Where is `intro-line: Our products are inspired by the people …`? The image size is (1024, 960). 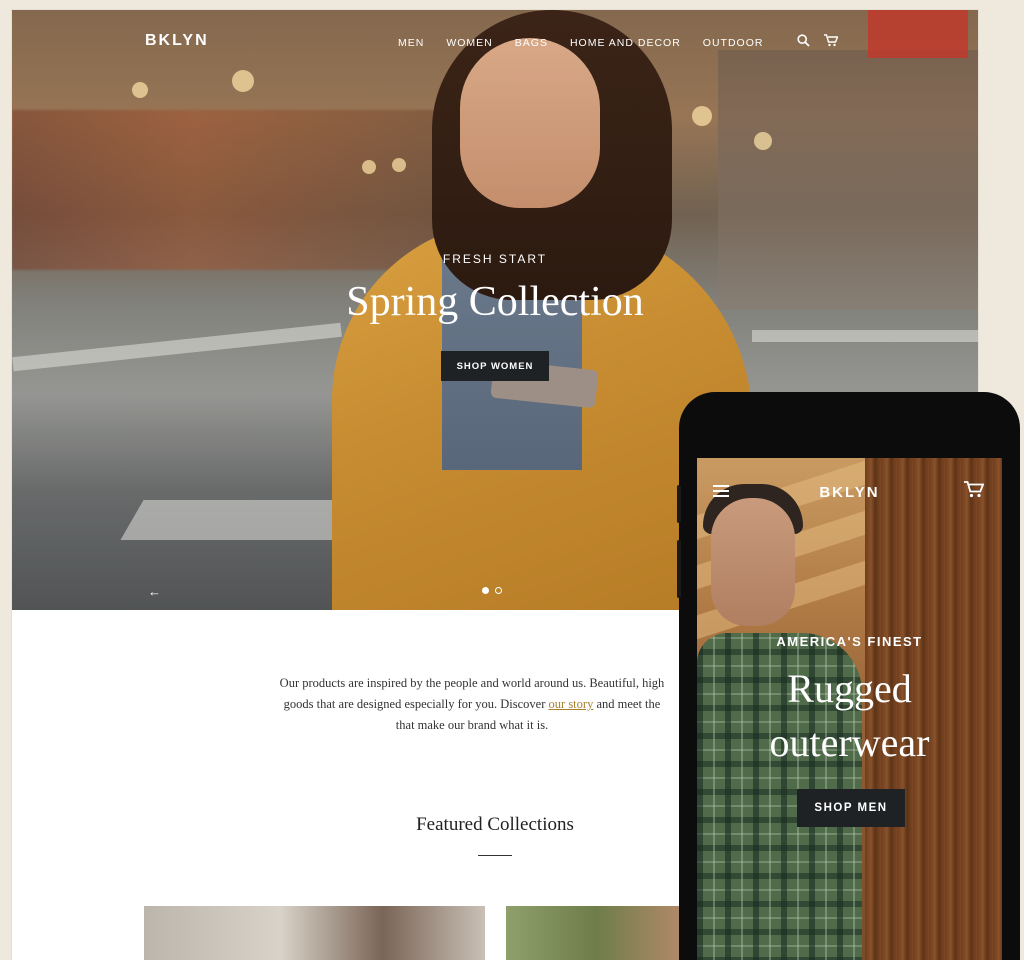
intro-line: Our products are inspired by the people … is located at coordinates (472, 683).